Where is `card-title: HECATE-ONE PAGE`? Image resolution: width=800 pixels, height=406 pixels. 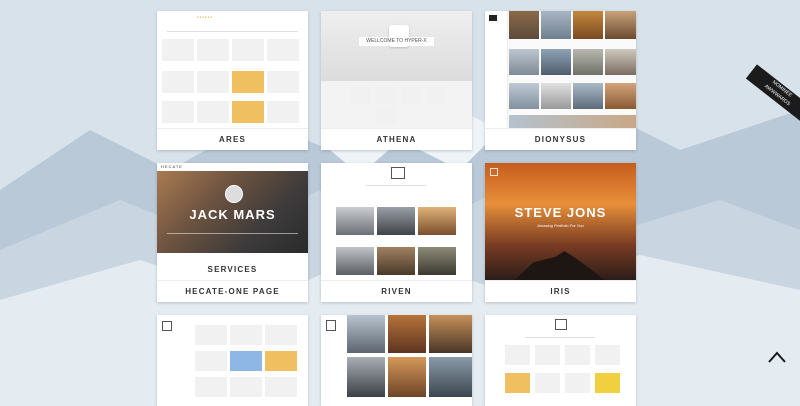 card-title: HECATE-ONE PAGE is located at coordinates (232, 291).